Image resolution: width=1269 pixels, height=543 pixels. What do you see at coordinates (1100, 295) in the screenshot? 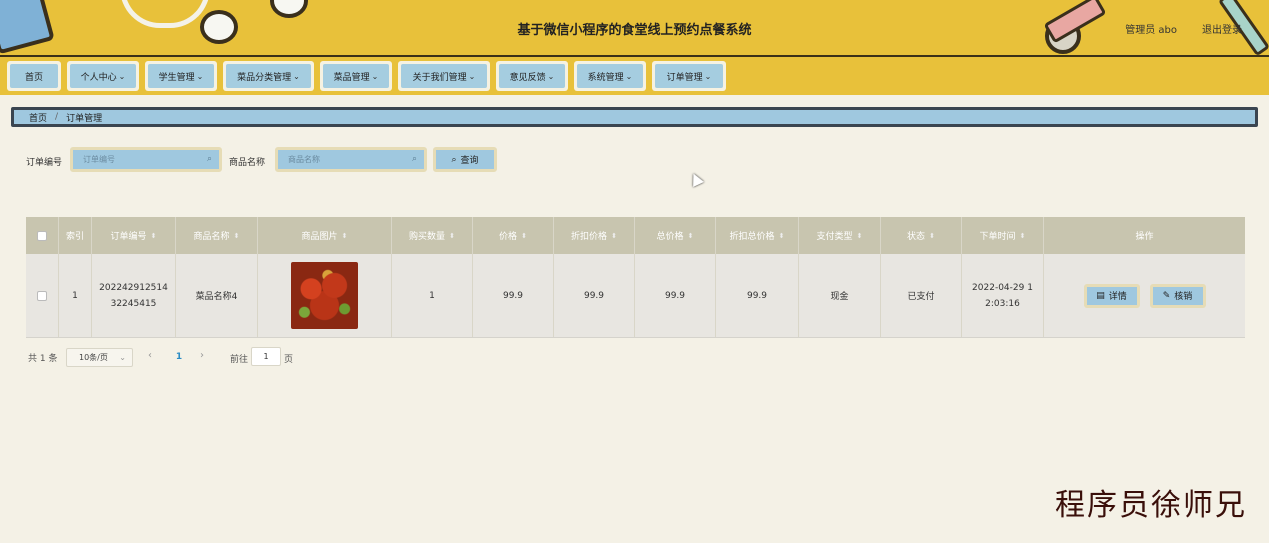
I see `document-icon: ▤` at bounding box center [1100, 295].